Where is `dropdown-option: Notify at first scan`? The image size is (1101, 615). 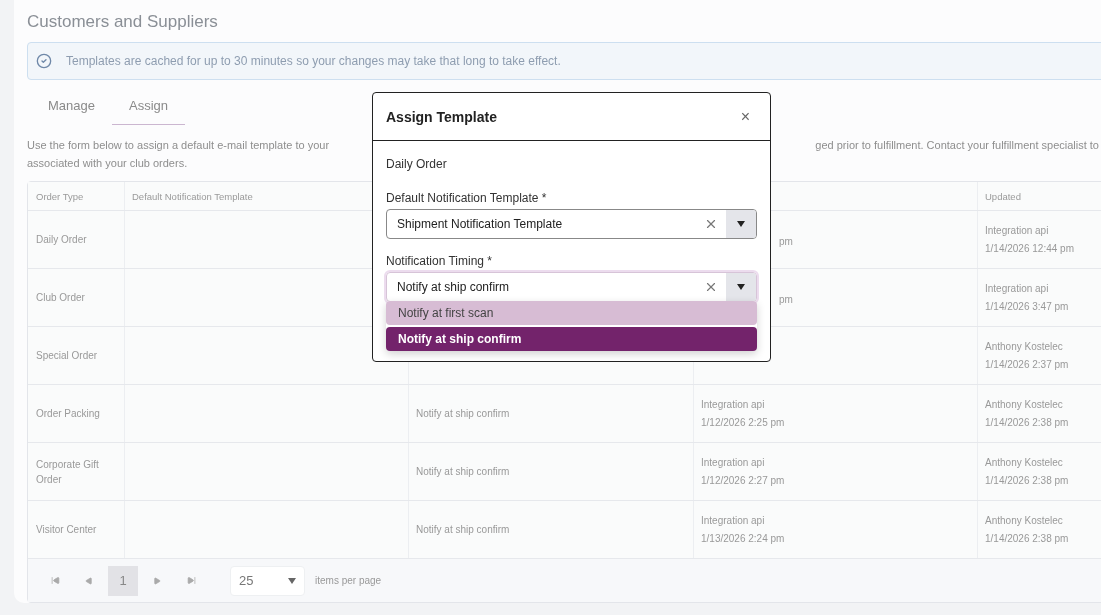
dropdown-option: Notify at first scan is located at coordinates (571, 313).